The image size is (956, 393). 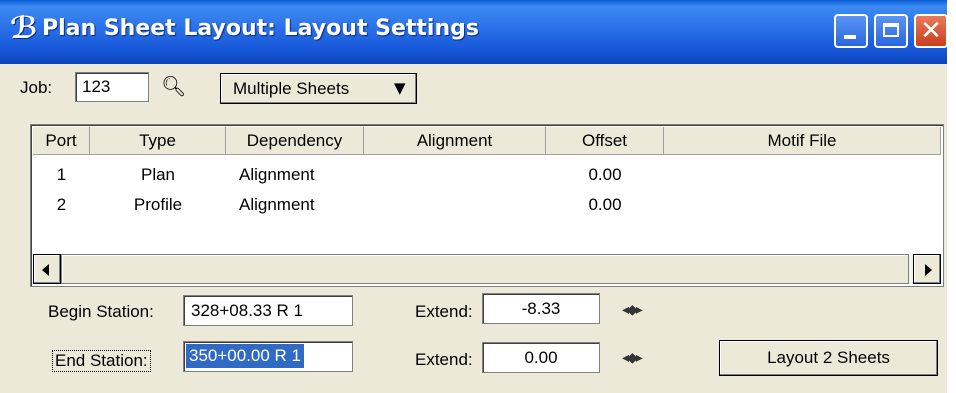 I want to click on horizontal-scrollbar, so click(x=487, y=269).